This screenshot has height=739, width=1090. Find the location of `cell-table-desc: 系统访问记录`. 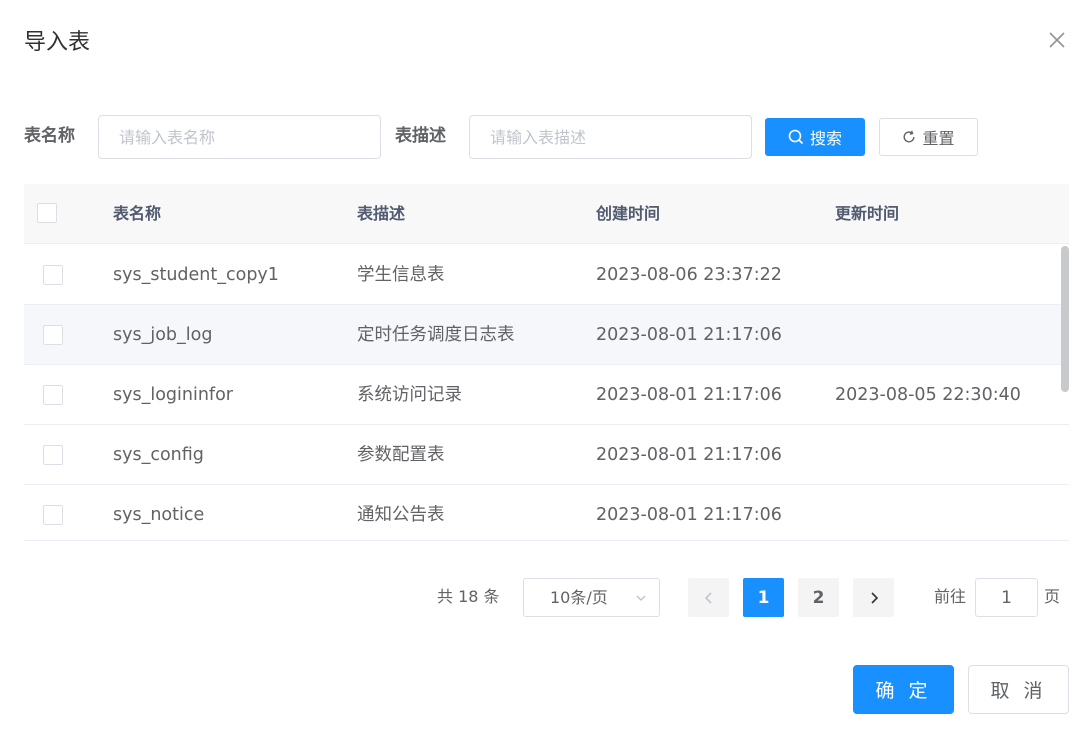

cell-table-desc: 系统访问记录 is located at coordinates (409, 395).